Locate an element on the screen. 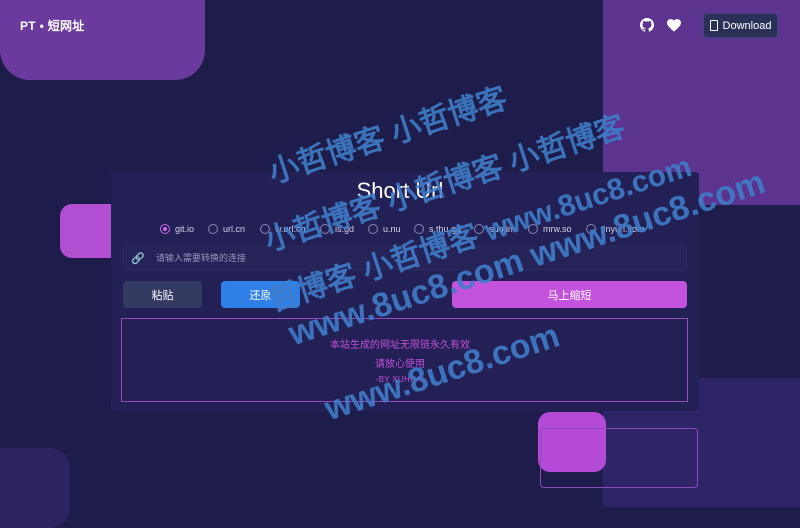 The image size is (800, 528). radio-label: url.cn is located at coordinates (234, 229).